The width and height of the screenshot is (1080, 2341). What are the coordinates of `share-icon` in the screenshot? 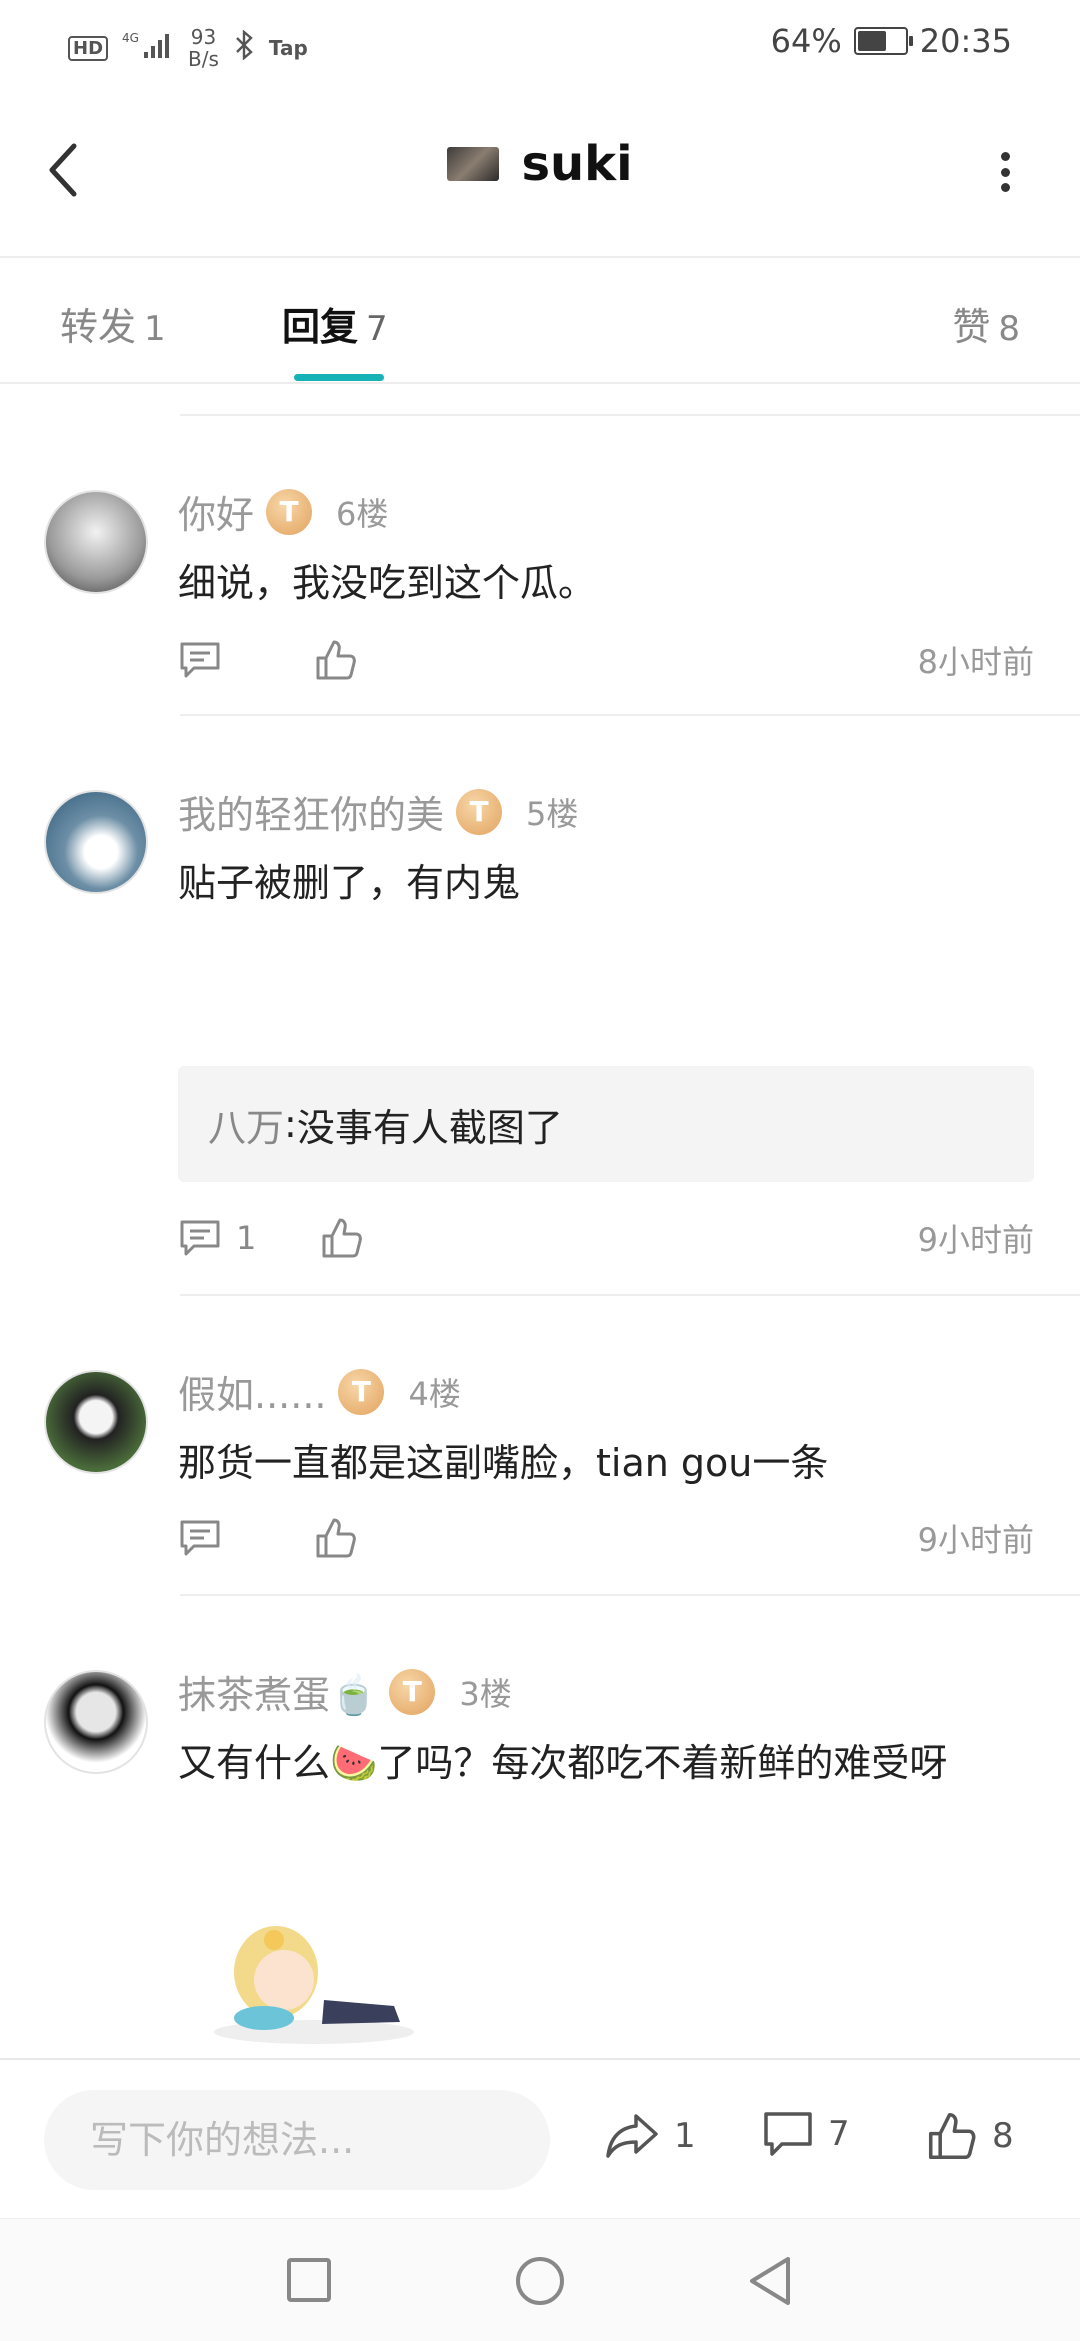 It's located at (632, 2136).